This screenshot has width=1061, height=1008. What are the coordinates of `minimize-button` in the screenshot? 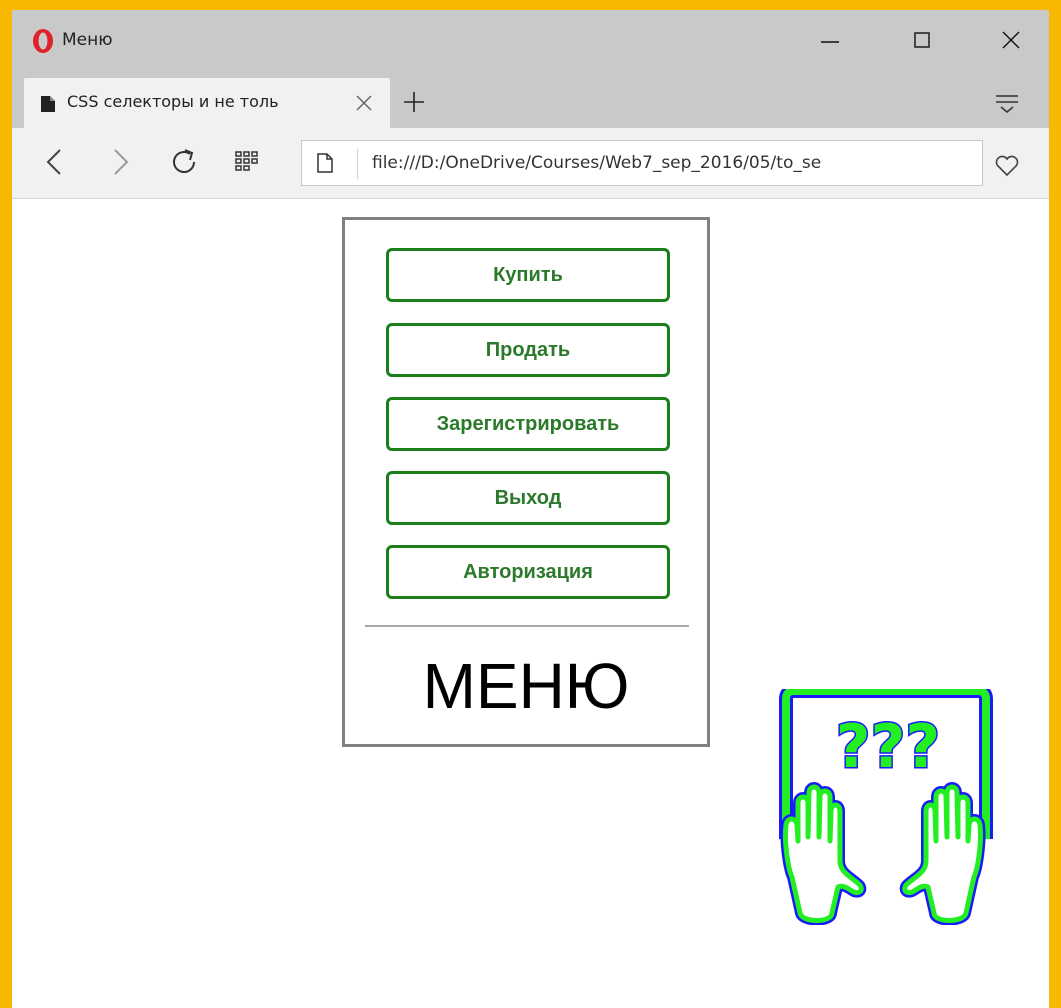 It's located at (830, 40).